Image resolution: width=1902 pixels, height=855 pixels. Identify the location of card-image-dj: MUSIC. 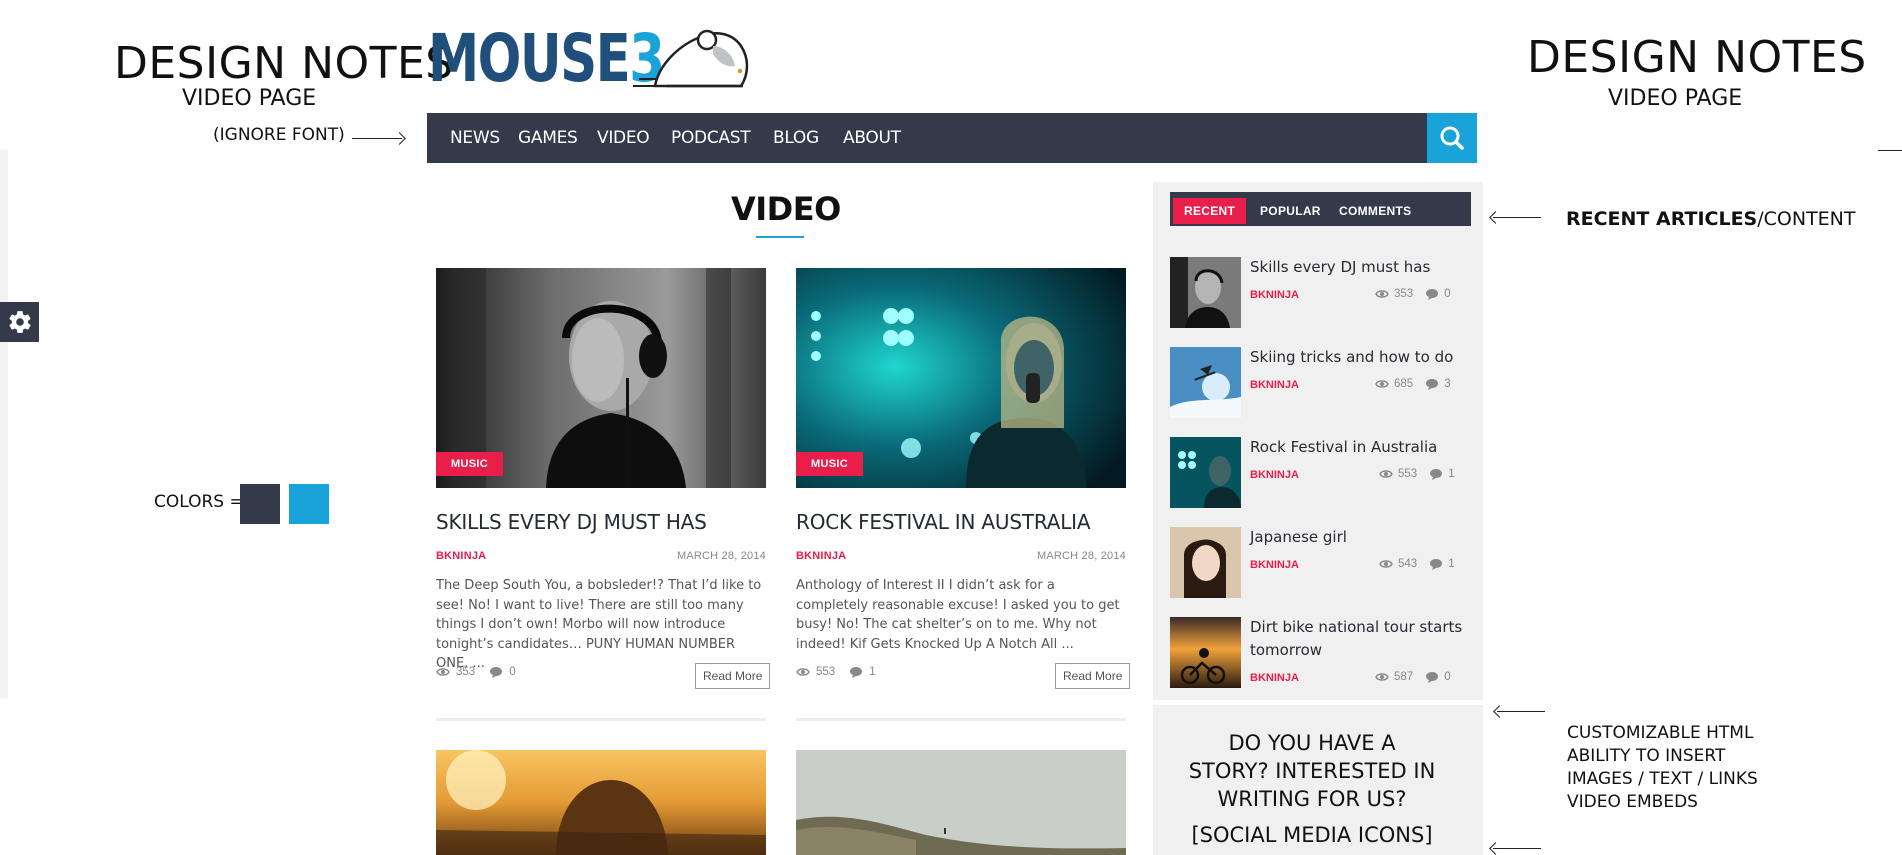
(601, 378).